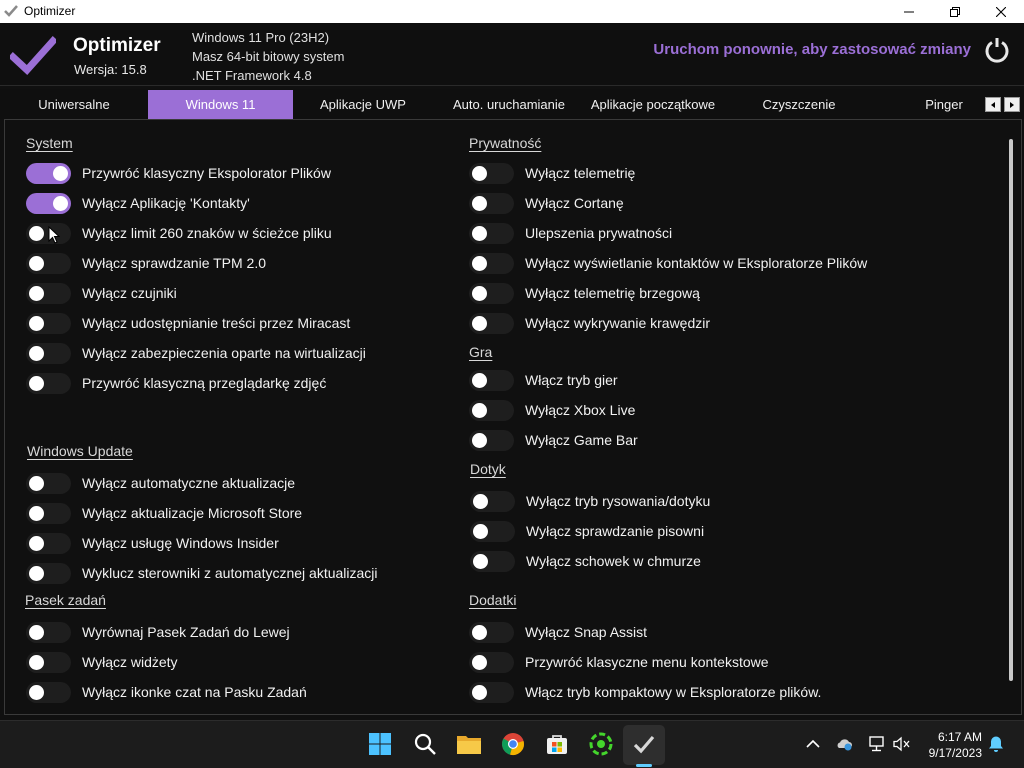 This screenshot has width=1024, height=768. What do you see at coordinates (180, 543) in the screenshot?
I see `setting-label: Wyłącz usługę Windows Insider` at bounding box center [180, 543].